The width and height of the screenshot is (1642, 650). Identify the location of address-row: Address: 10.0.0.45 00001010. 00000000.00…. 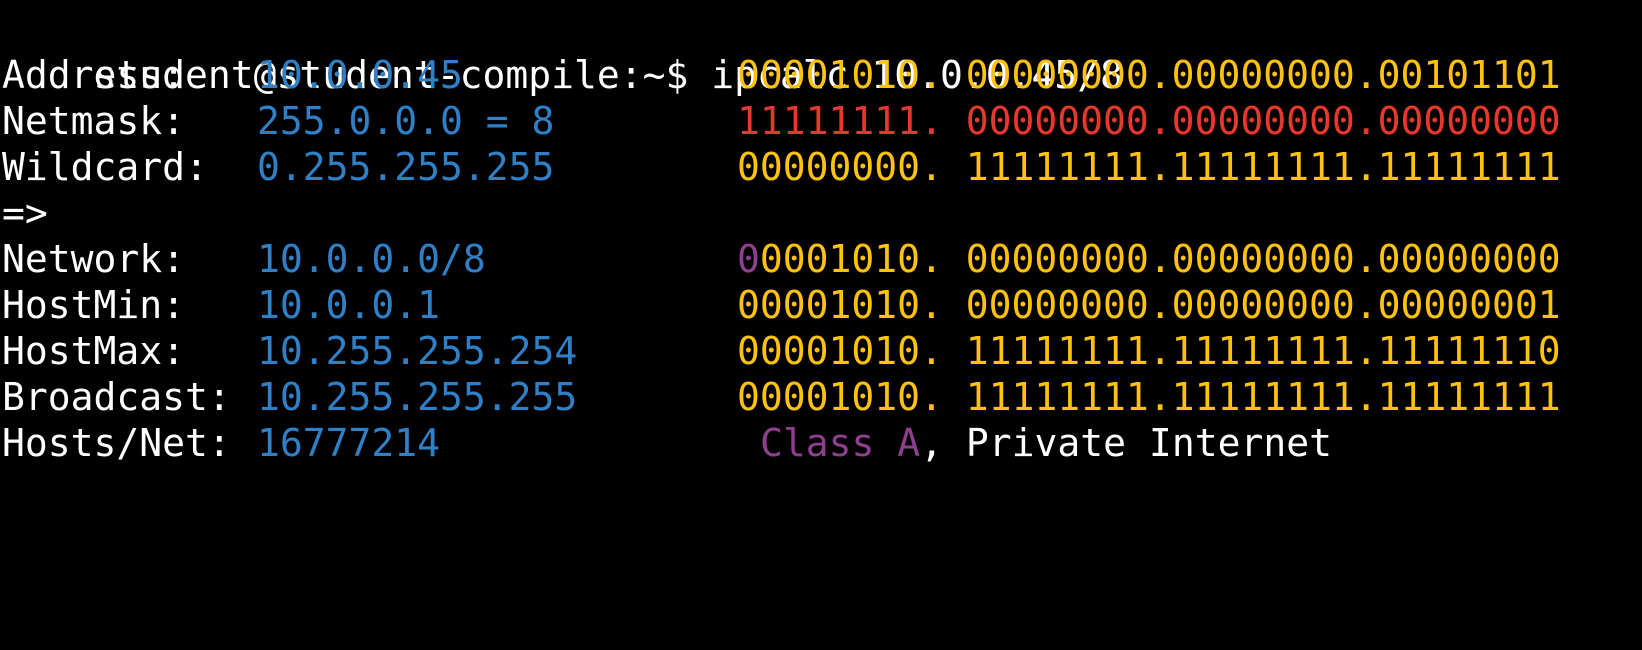
(781, 75).